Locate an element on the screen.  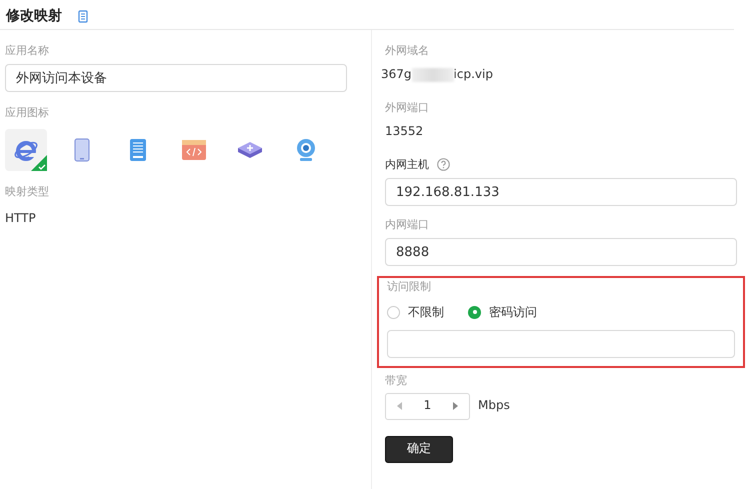
server-icon is located at coordinates (138, 150).